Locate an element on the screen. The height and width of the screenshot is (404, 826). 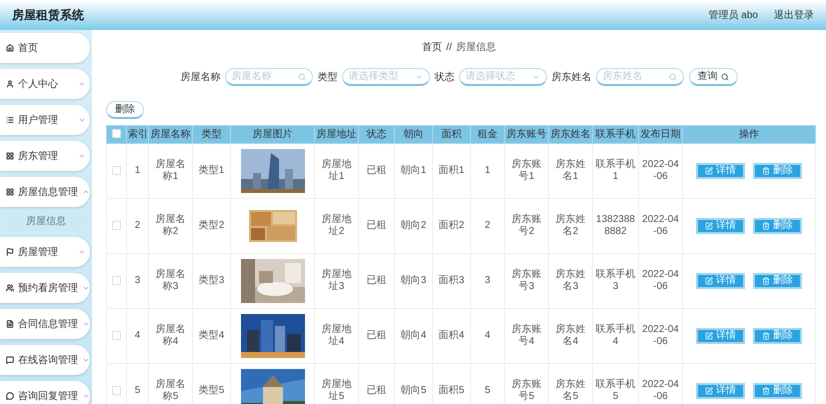
column-header: 朝向 is located at coordinates (413, 135).